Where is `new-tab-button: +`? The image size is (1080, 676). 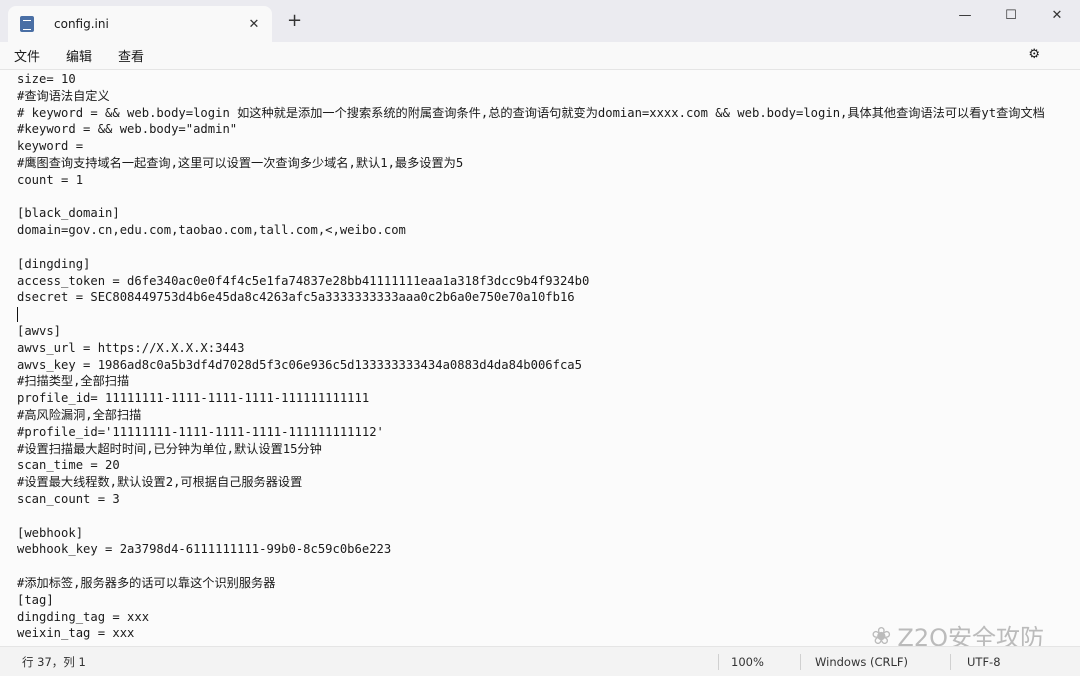 new-tab-button: + is located at coordinates (294, 20).